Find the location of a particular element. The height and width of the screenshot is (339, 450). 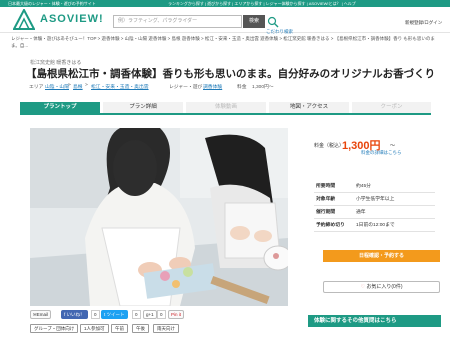

area-label: エリア is located at coordinates (36, 87).